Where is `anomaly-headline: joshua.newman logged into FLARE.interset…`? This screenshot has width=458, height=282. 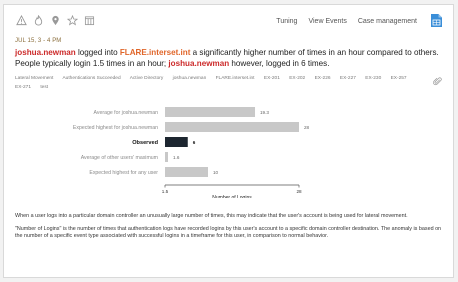
anomaly-headline: joshua.newman logged into FLARE.interset… is located at coordinates (233, 58).